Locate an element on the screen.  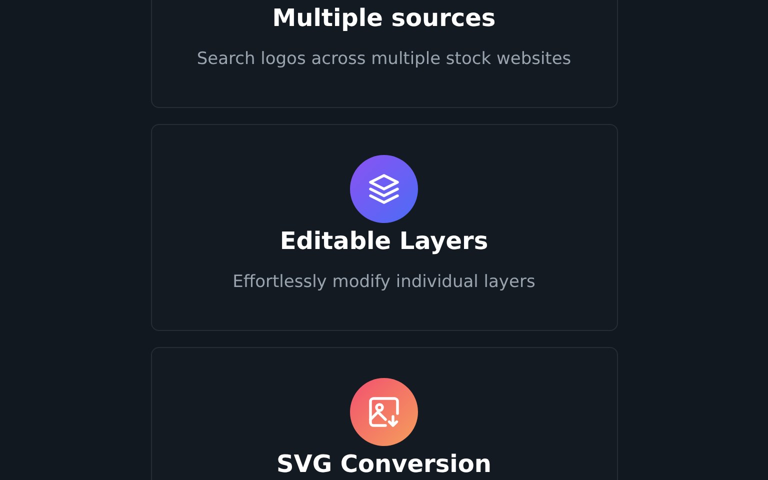
feature-title: Multiple sources is located at coordinates (384, 18).